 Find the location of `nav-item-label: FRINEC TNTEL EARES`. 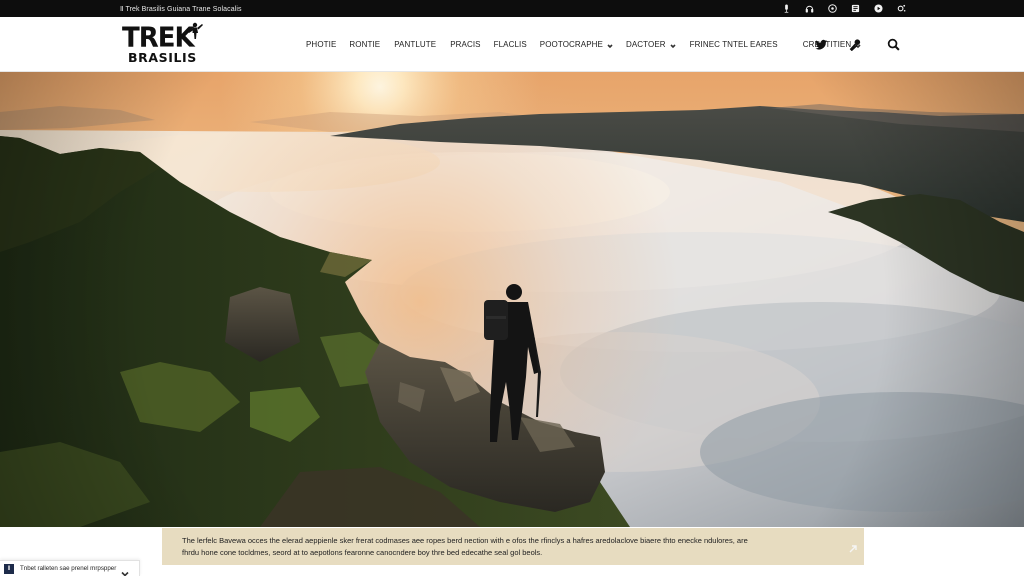

nav-item-label: FRINEC TNTEL EARES is located at coordinates (733, 44).